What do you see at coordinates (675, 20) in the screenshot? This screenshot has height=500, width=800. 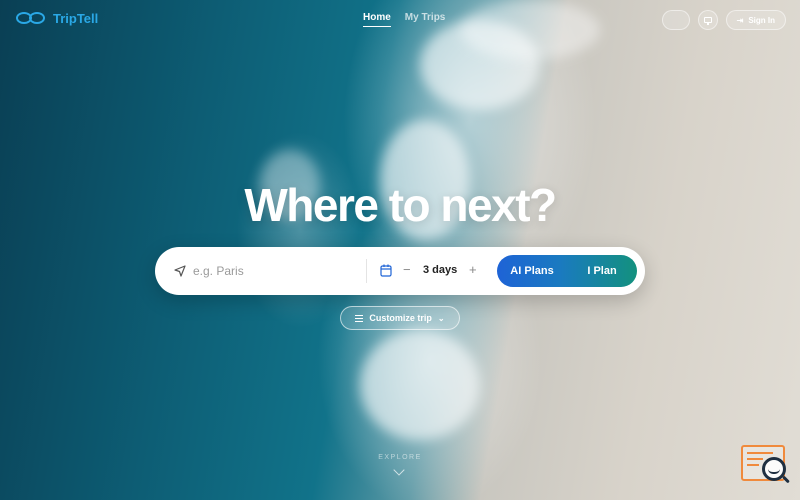 I see `language-button` at bounding box center [675, 20].